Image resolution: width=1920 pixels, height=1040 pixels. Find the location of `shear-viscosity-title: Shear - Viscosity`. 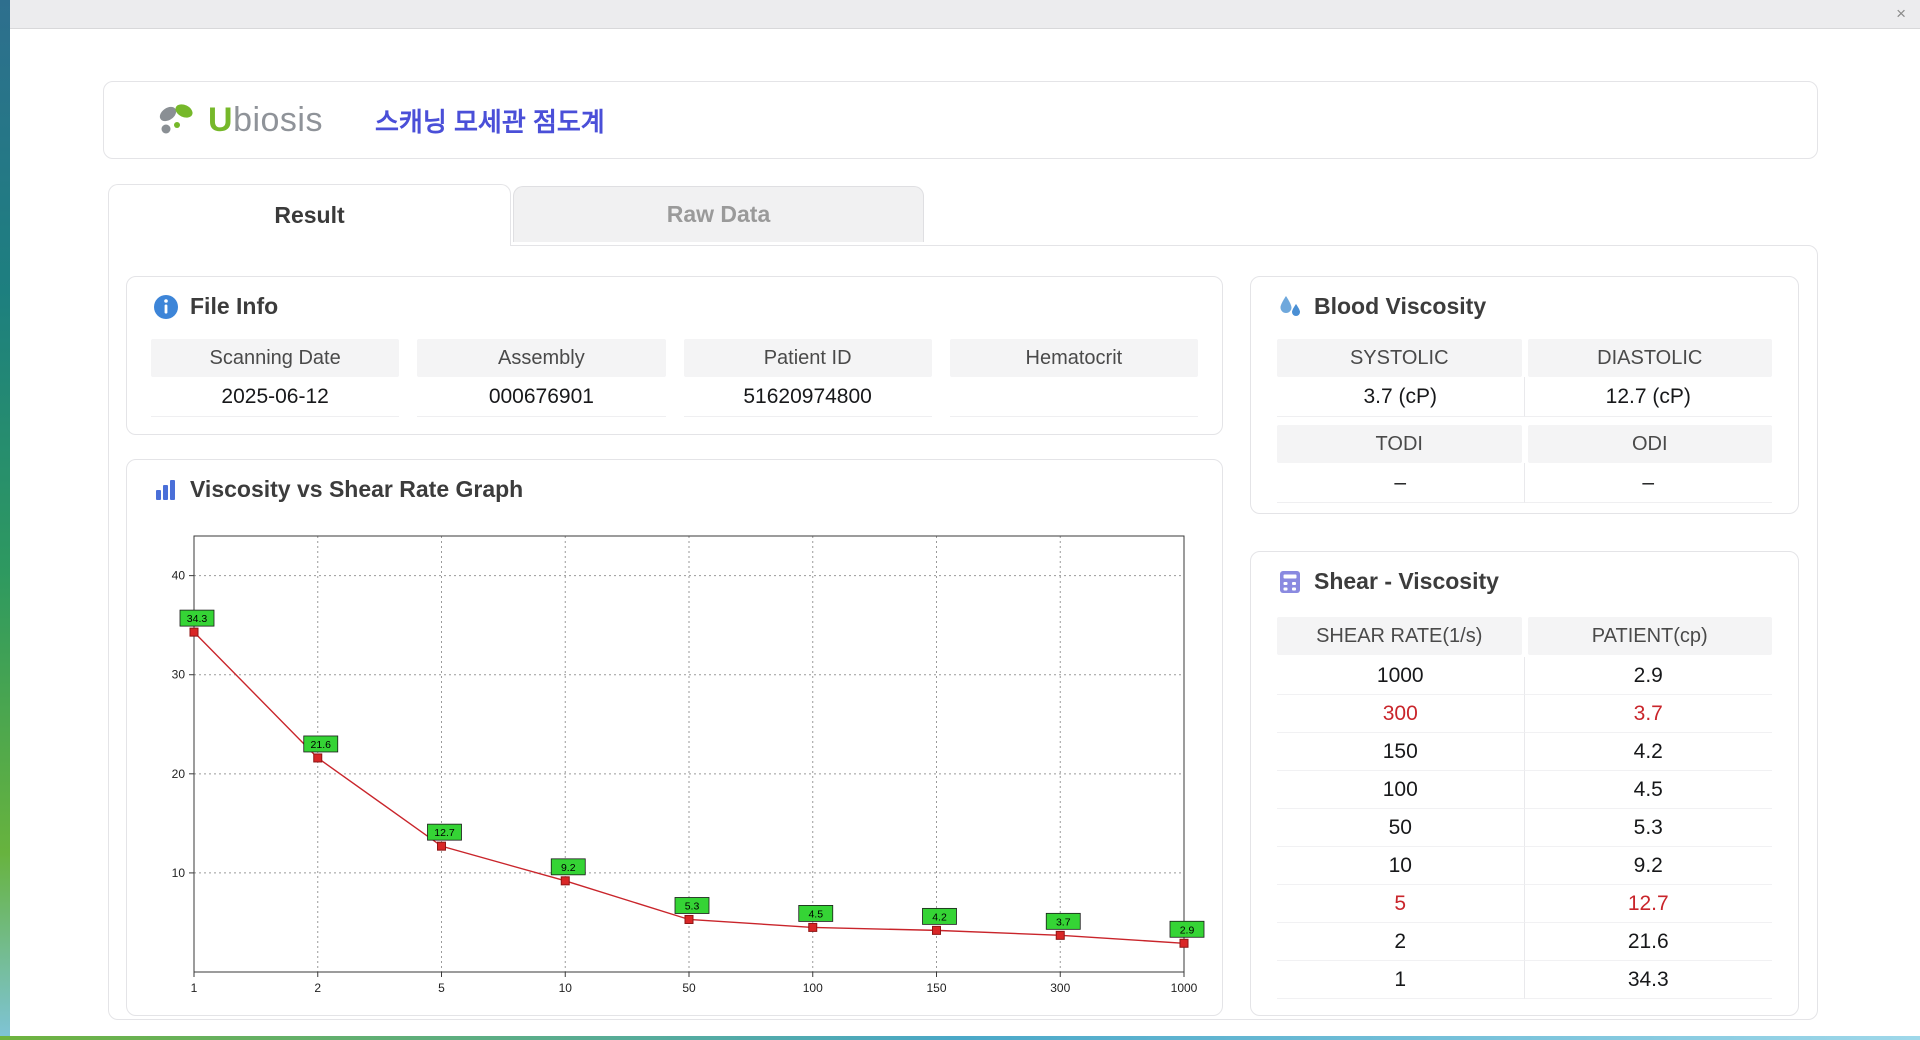

shear-viscosity-title: Shear - Viscosity is located at coordinates (1388, 581).